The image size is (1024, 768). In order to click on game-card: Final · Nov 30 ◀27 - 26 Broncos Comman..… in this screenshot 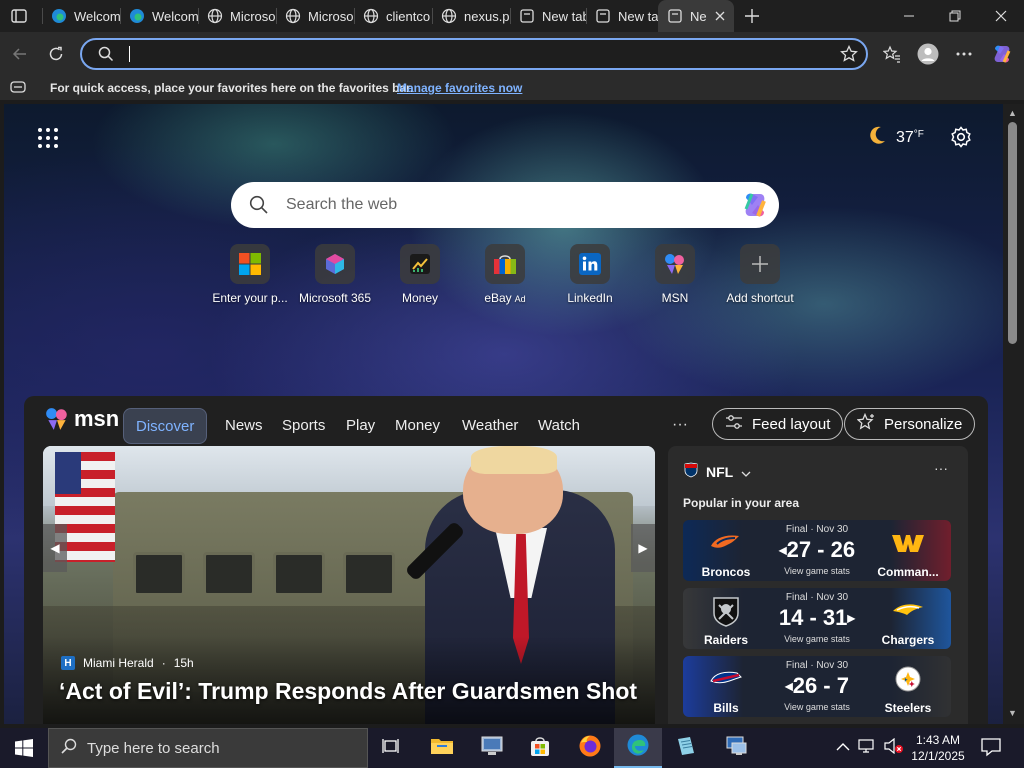, I will do `click(817, 550)`.